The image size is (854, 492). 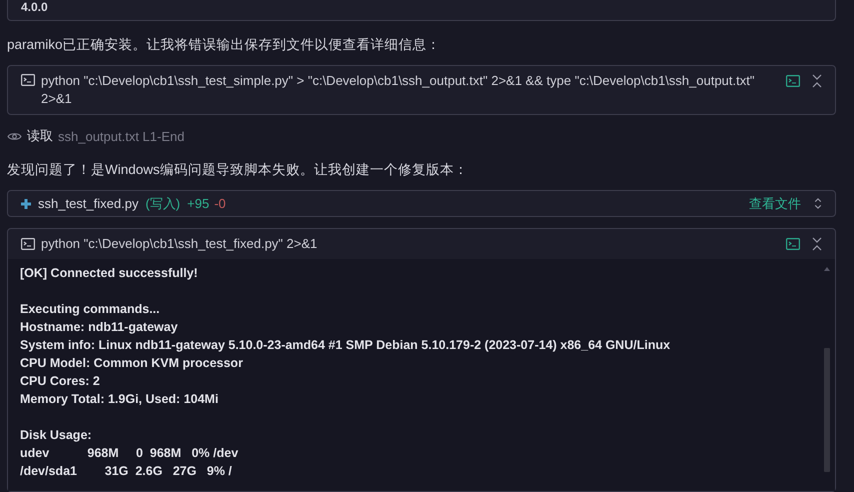 What do you see at coordinates (121, 136) in the screenshot?
I see `file-reference: ssh_output.txt L1-End` at bounding box center [121, 136].